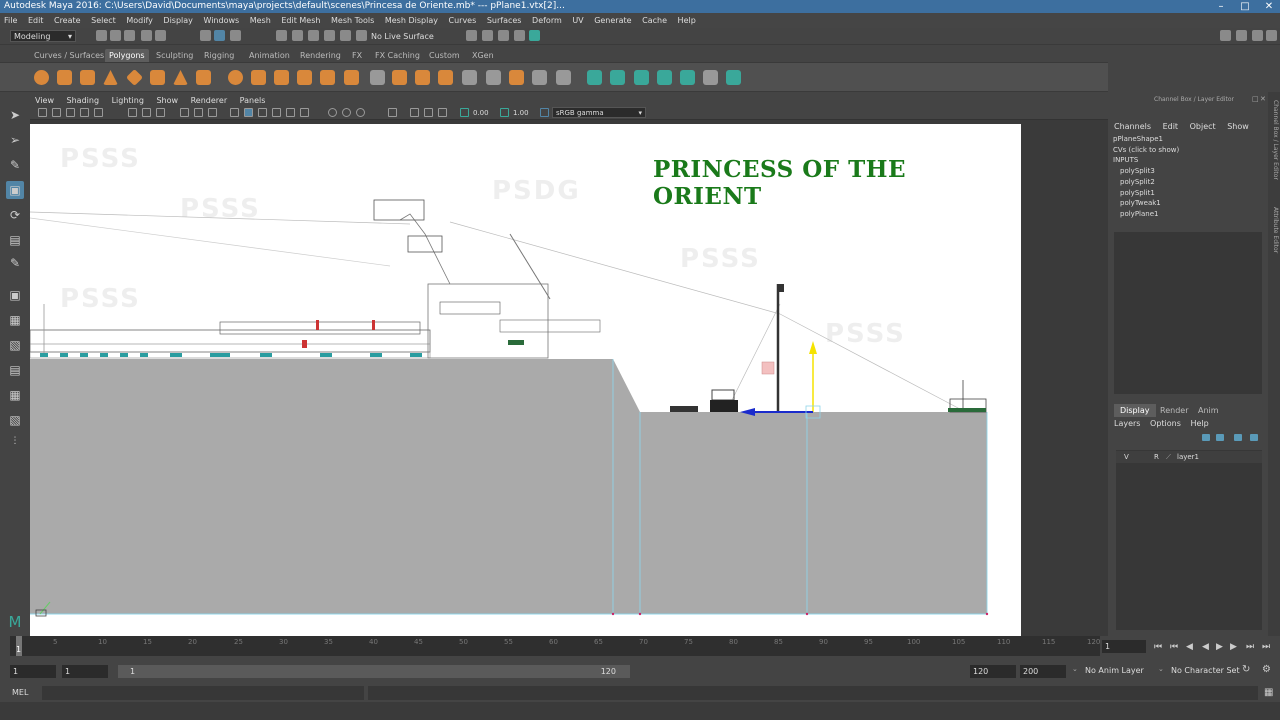 This screenshot has height=720, width=1280. I want to click on shelf-tab-fx-caching: FX Caching, so click(397, 55).